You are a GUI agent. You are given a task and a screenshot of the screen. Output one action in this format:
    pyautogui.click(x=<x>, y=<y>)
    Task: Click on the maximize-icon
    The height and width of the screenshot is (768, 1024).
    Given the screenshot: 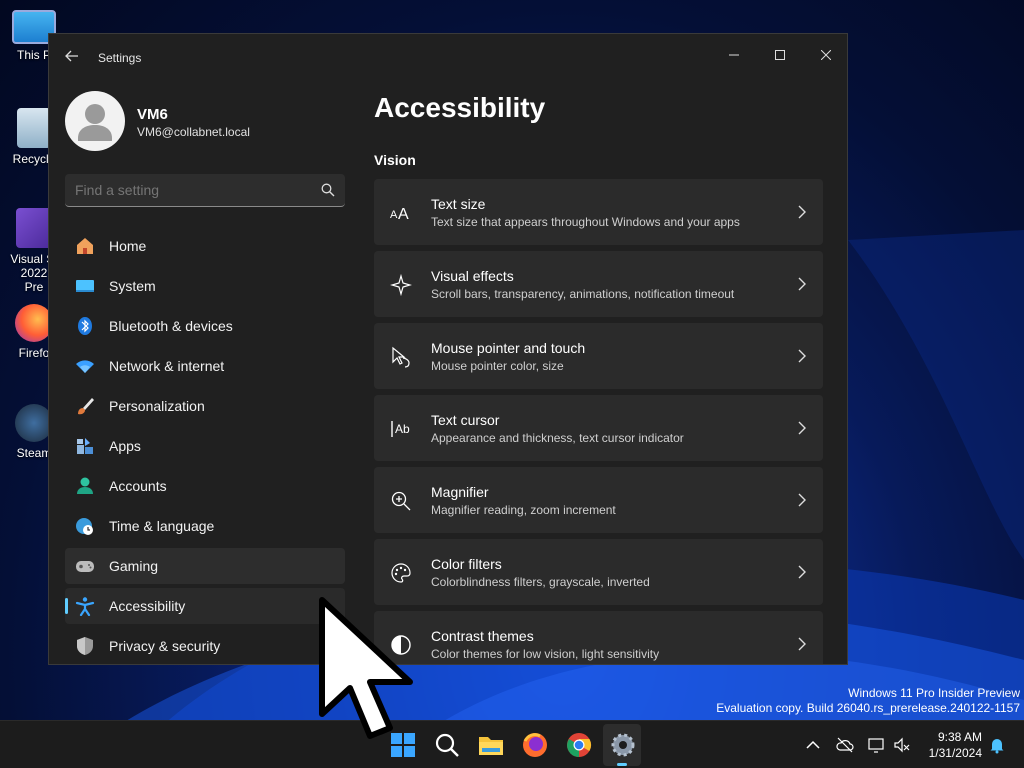 What is the action you would take?
    pyautogui.click(x=780, y=55)
    